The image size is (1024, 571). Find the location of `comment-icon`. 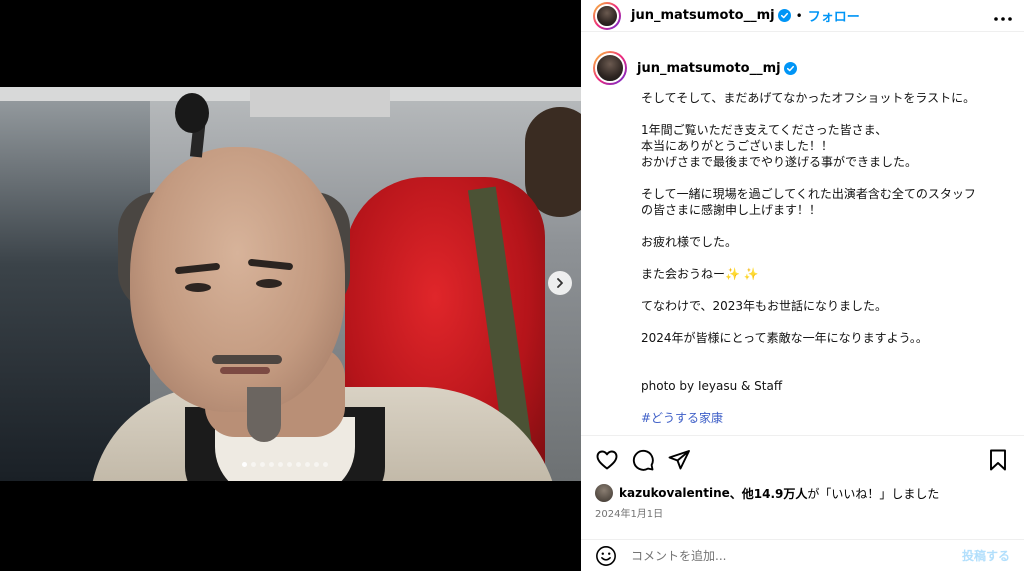

comment-icon is located at coordinates (643, 460).